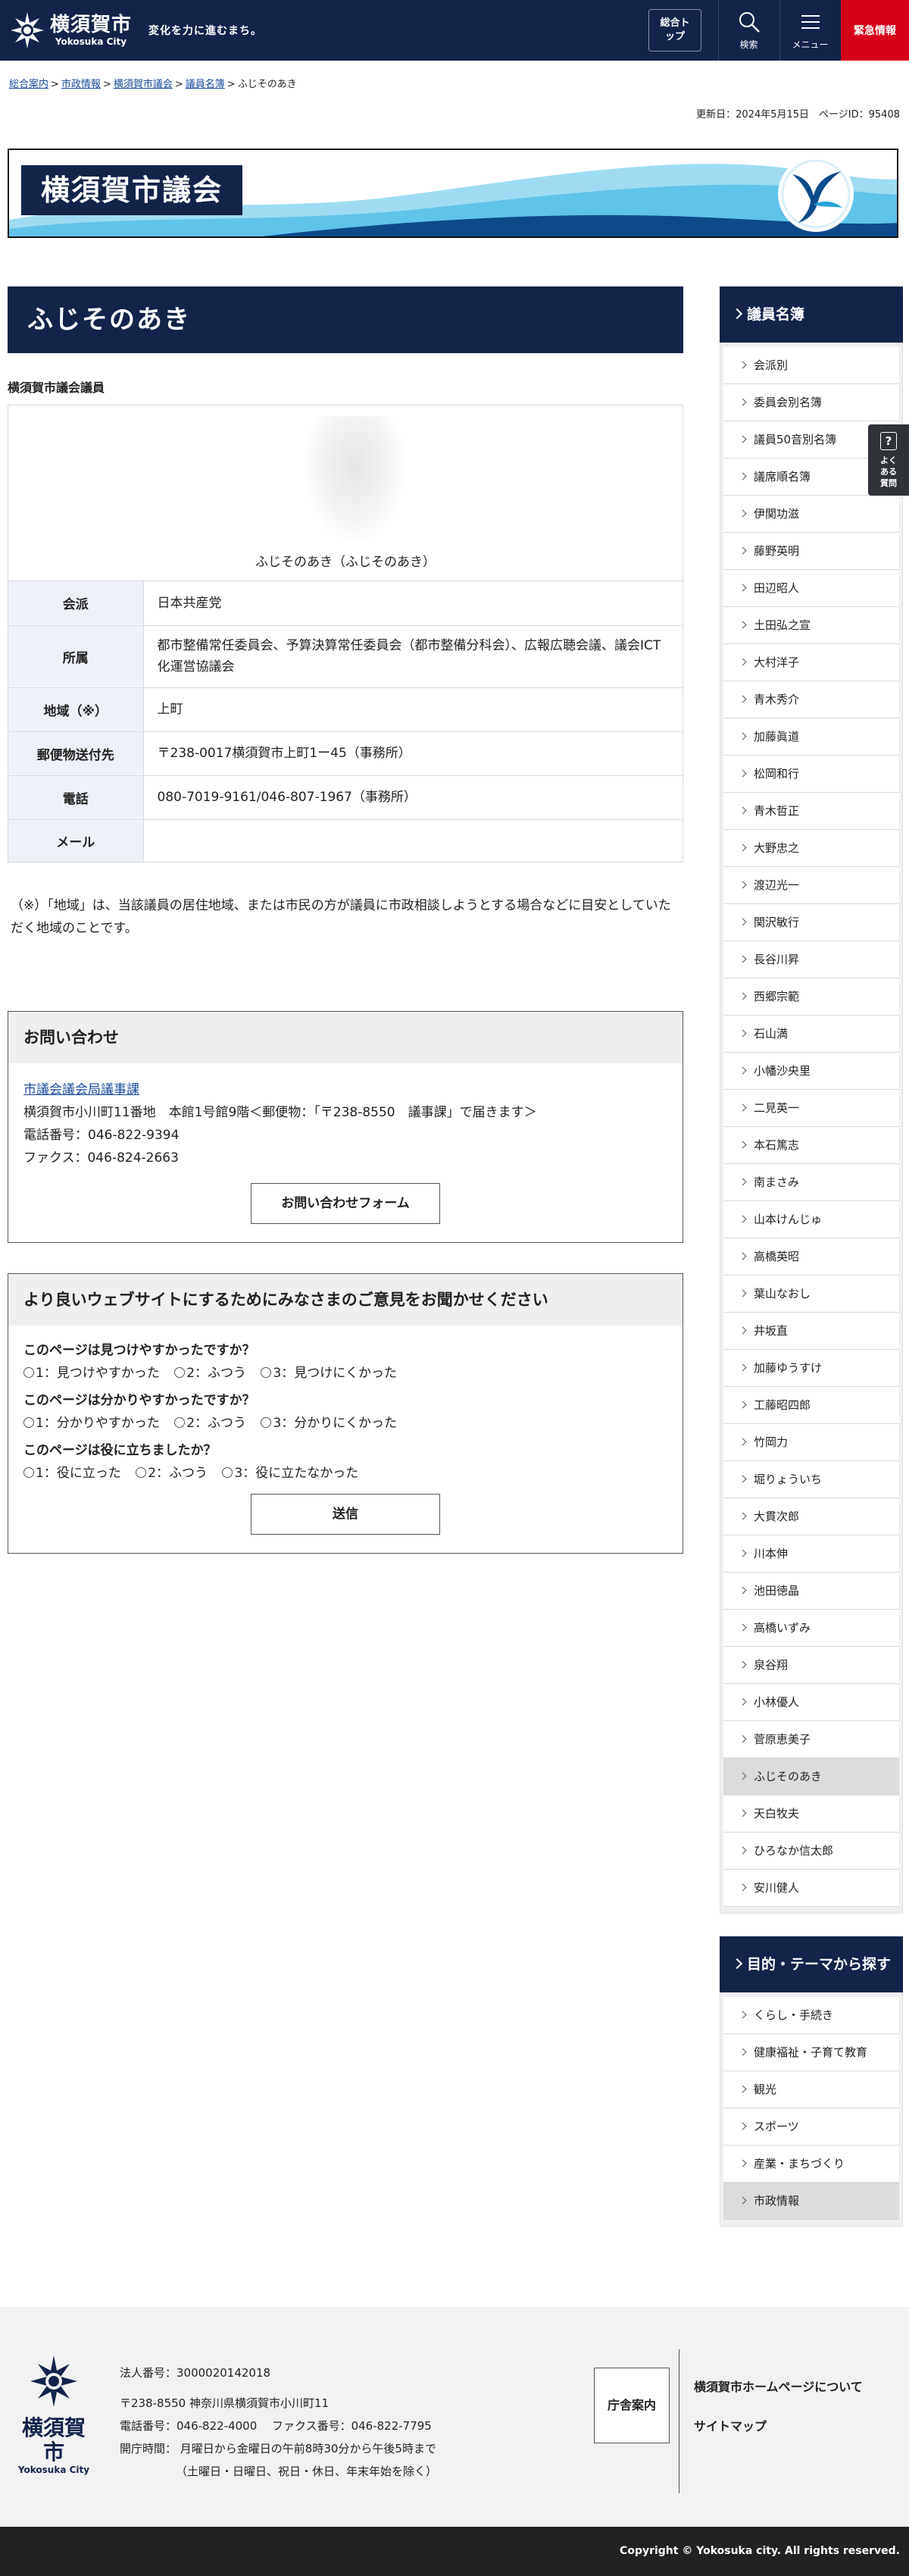  Describe the element at coordinates (335, 1374) in the screenshot. I see `option-label: 3：見つけにくかった` at that location.